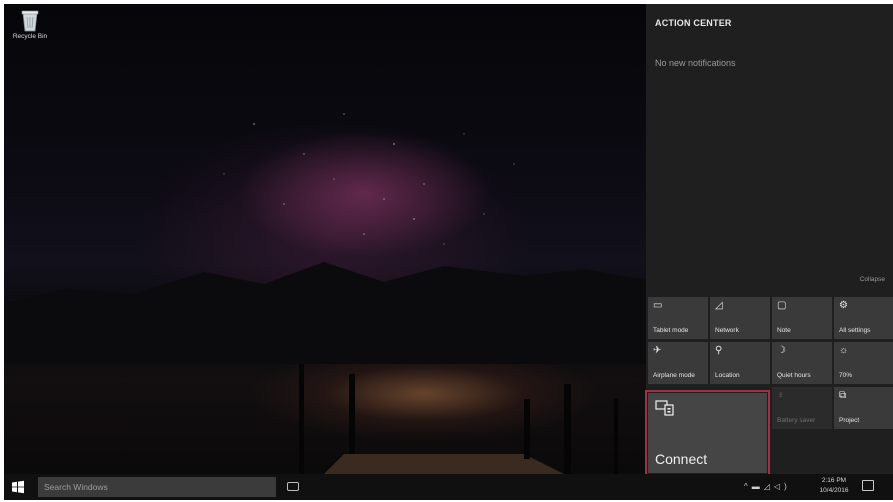 Image resolution: width=893 pixels, height=502 pixels. What do you see at coordinates (719, 350) in the screenshot?
I see `location-icon: ⚲` at bounding box center [719, 350].